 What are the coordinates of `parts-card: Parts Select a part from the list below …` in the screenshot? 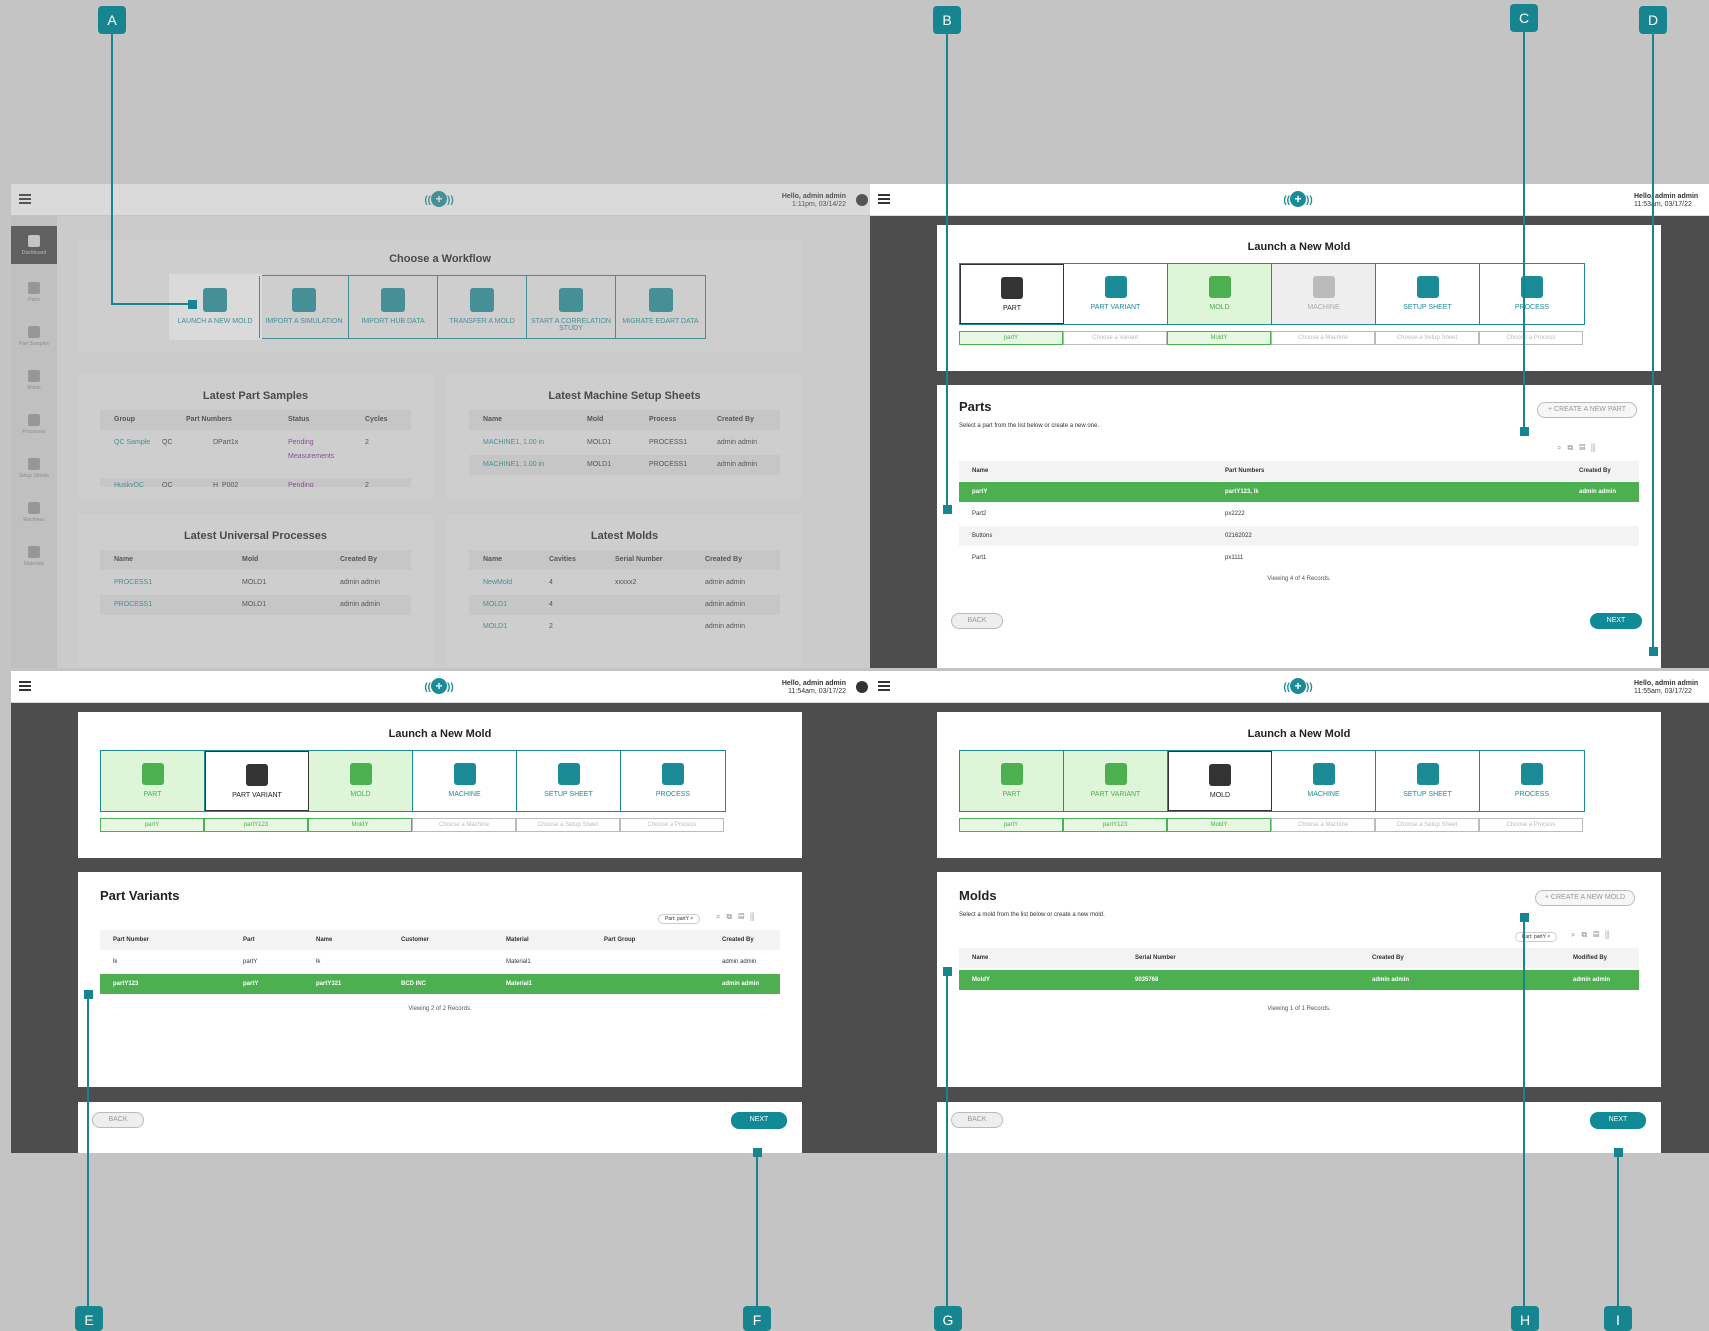 It's located at (1299, 526).